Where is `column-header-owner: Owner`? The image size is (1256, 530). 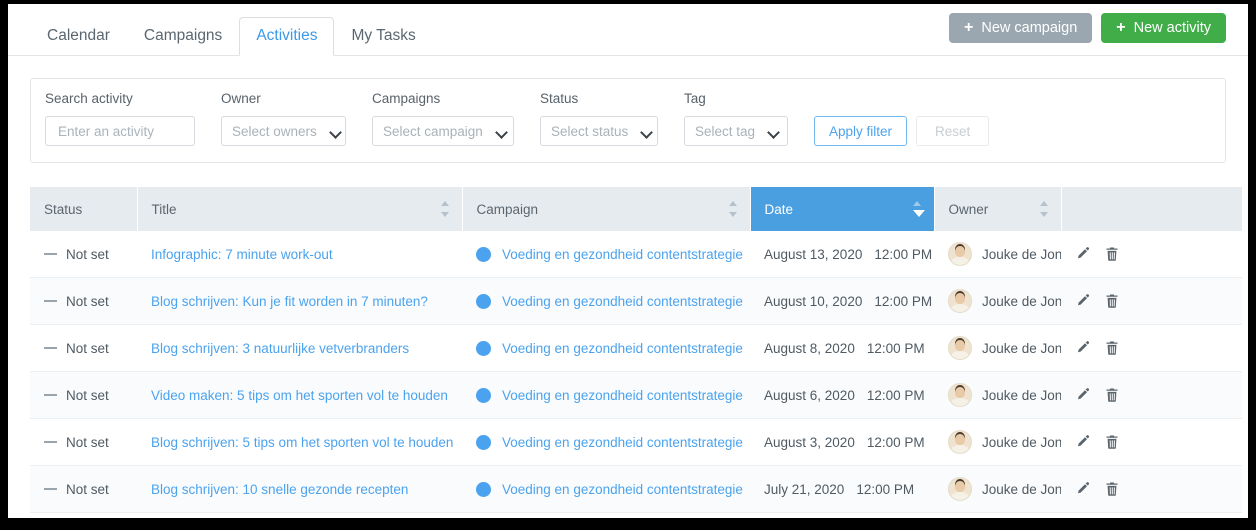 column-header-owner: Owner is located at coordinates (998, 209).